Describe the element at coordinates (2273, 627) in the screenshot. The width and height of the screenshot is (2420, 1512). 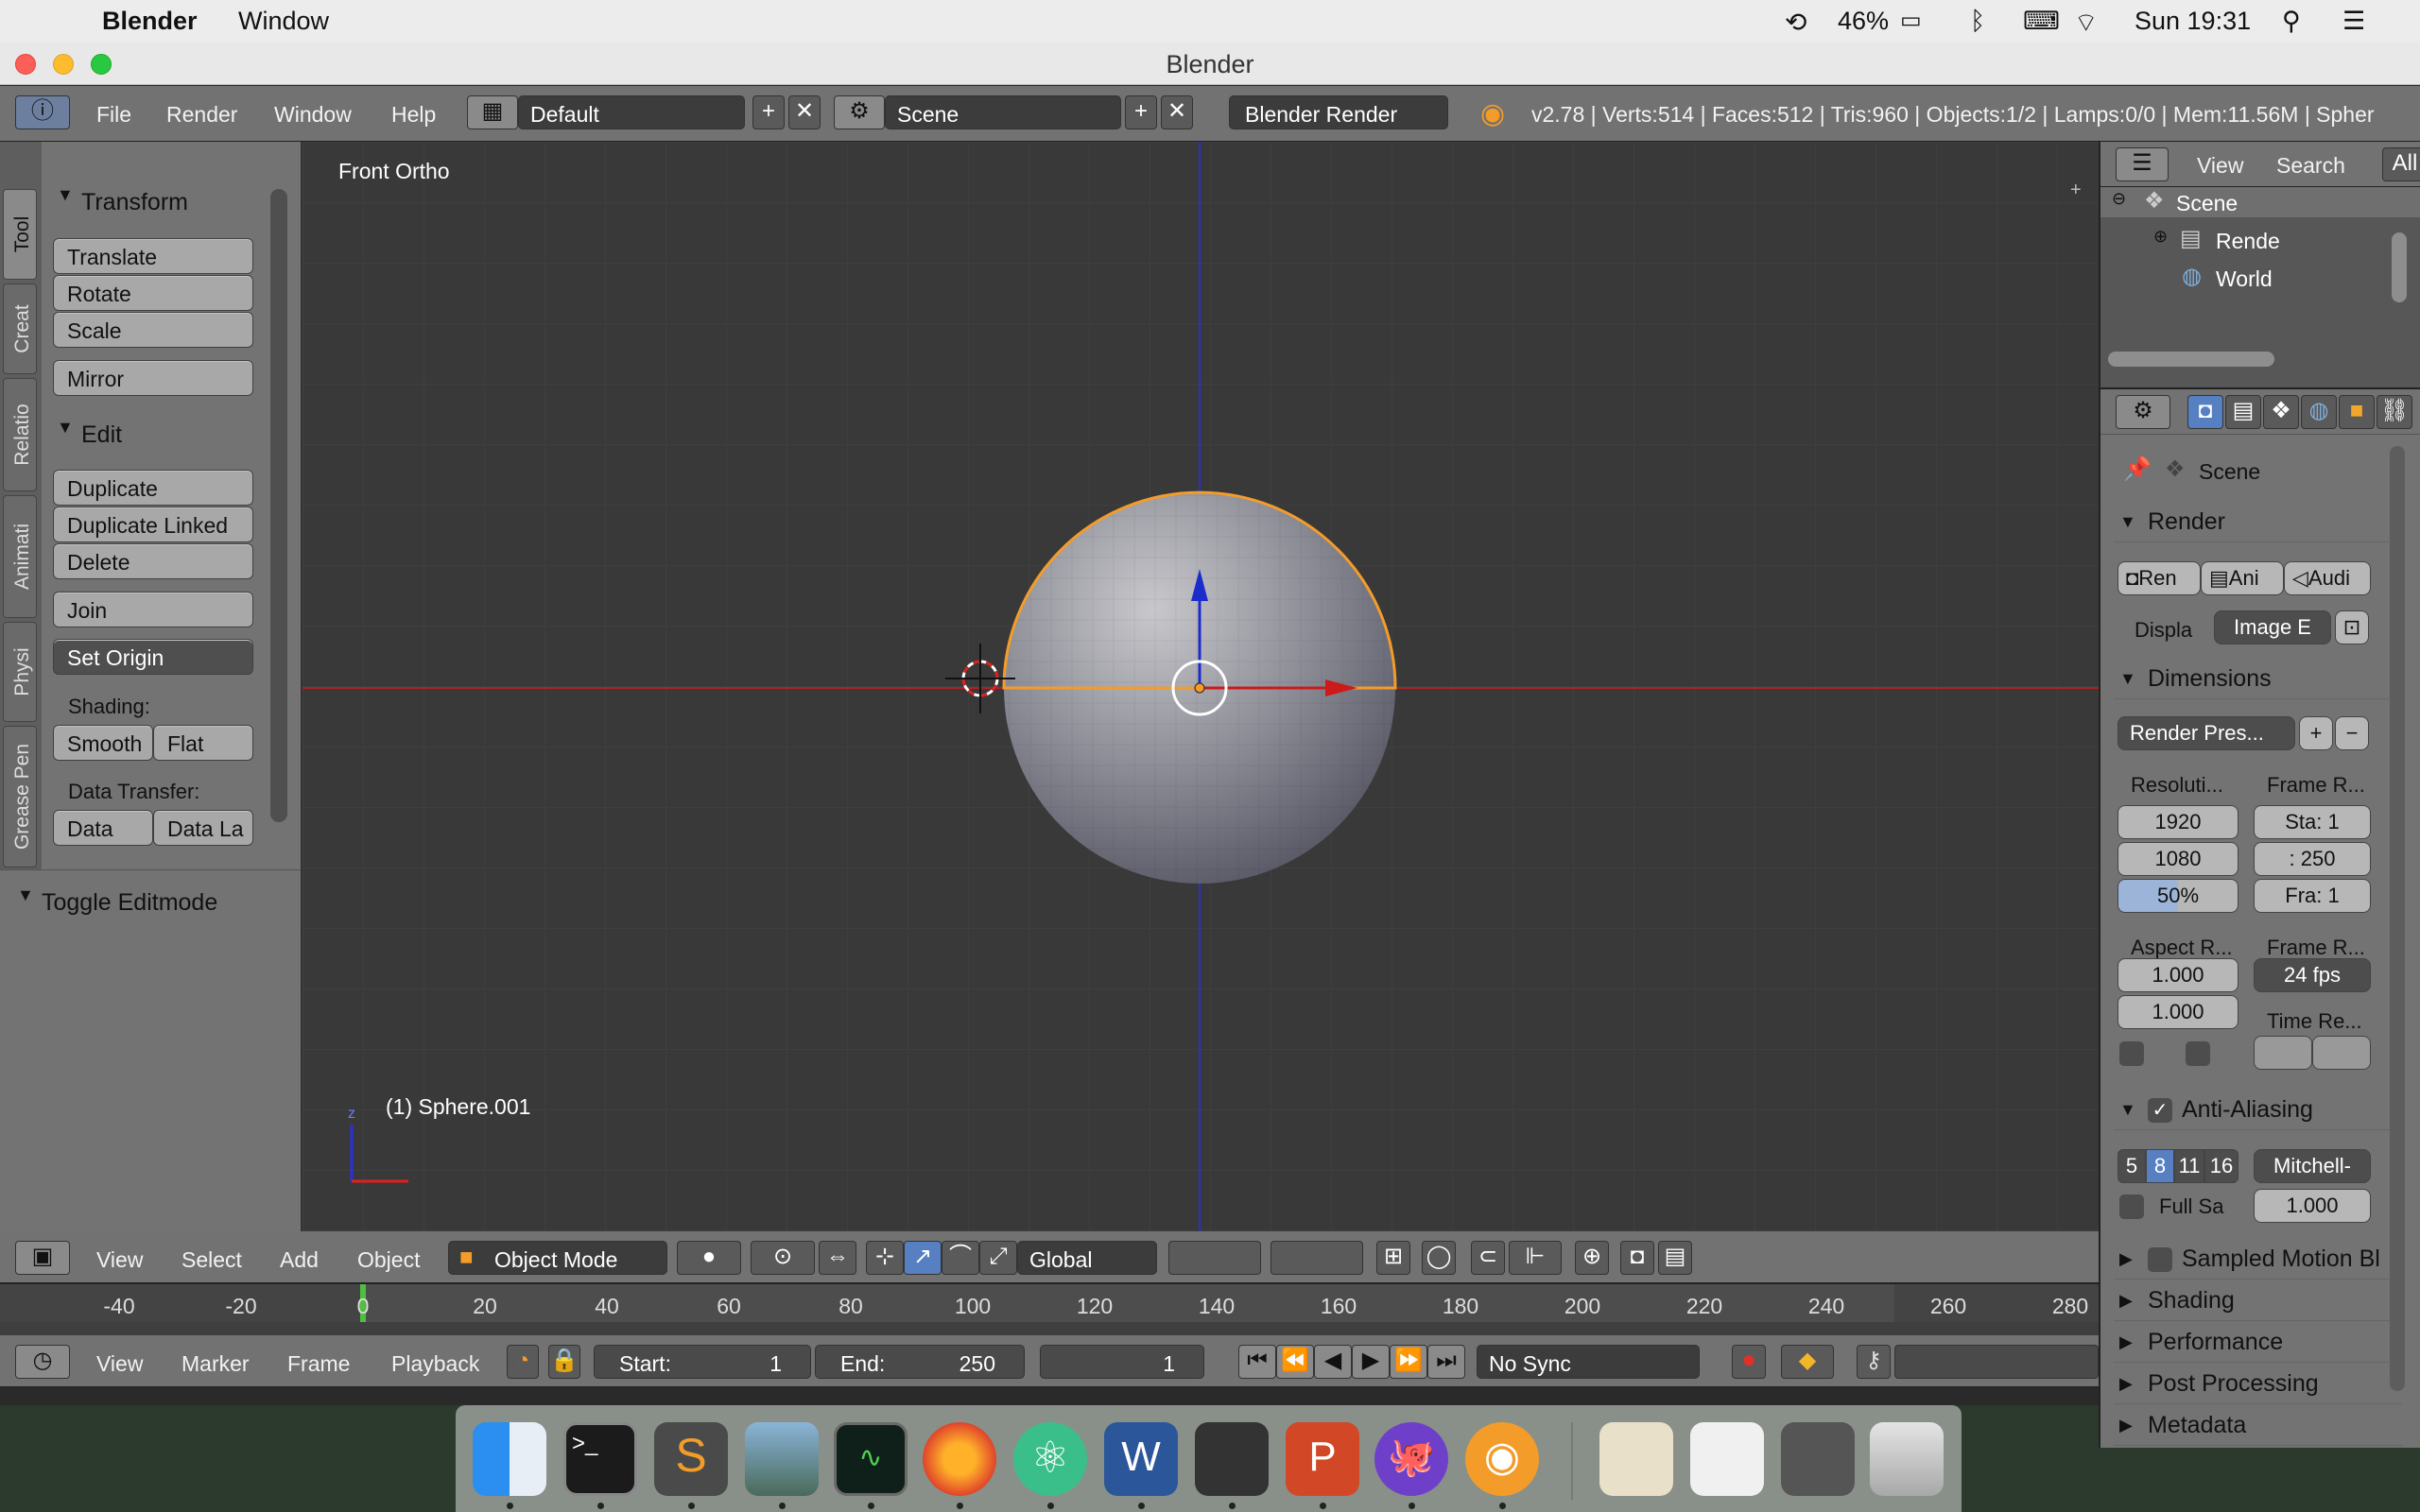
I see `display-mode-select: Image E` at that location.